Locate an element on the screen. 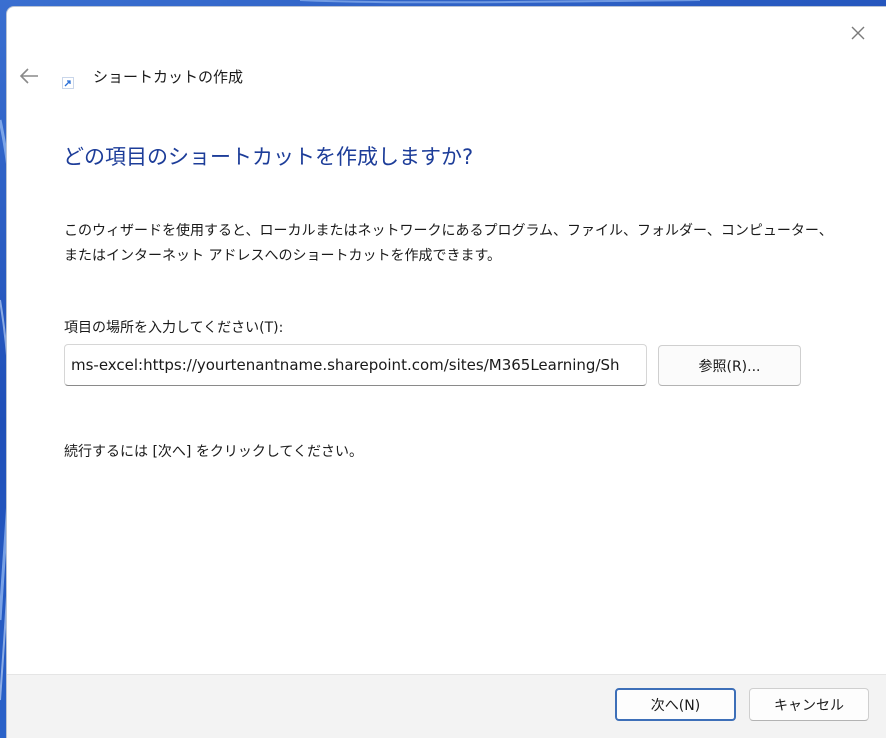 This screenshot has height=738, width=886. back-arrow-icon is located at coordinates (28, 76).